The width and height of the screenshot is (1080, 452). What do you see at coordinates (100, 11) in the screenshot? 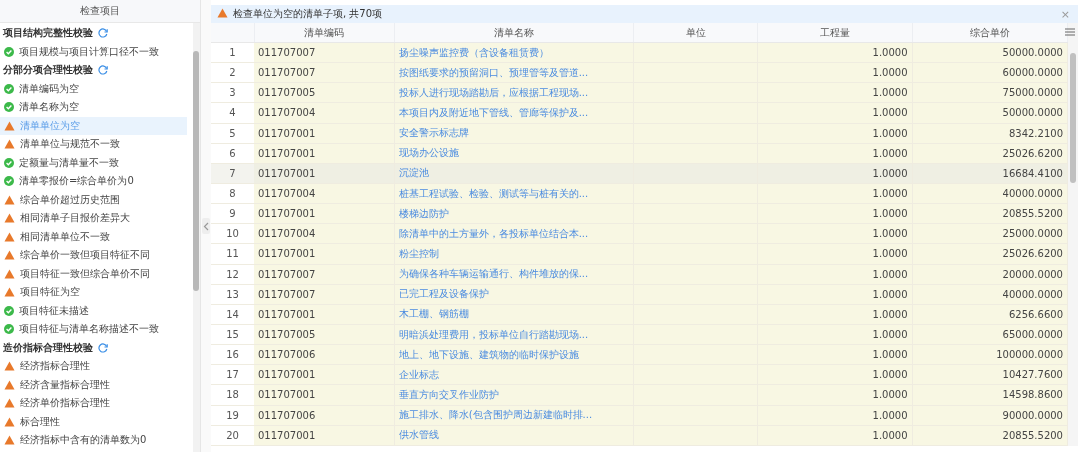
I see `panel-header: 检查项目` at bounding box center [100, 11].